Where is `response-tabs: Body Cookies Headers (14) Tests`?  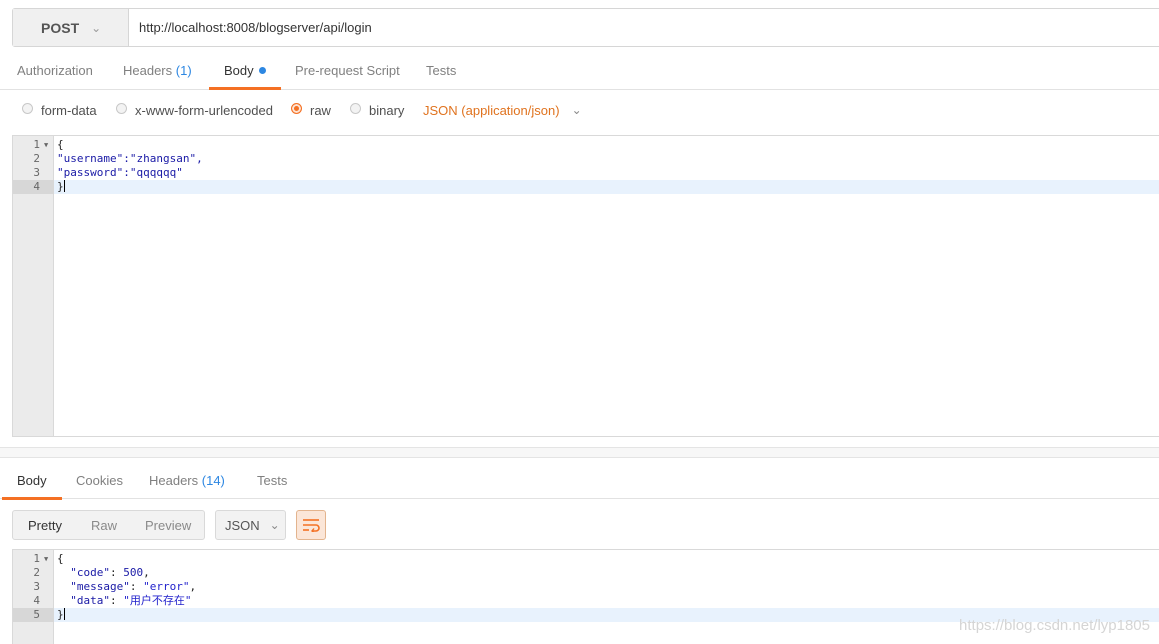 response-tabs: Body Cookies Headers (14) Tests is located at coordinates (579, 483).